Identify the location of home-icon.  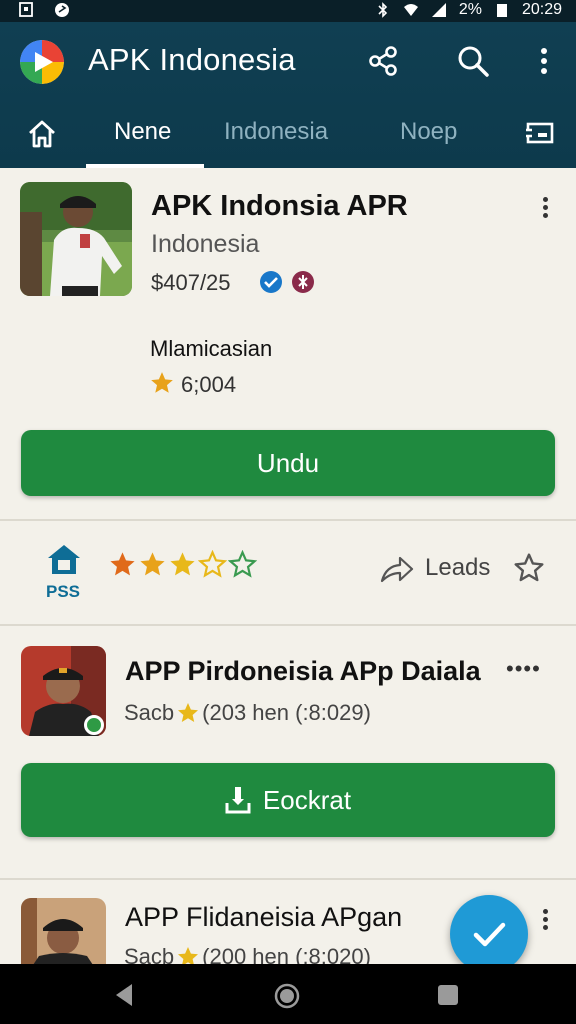
(42, 134).